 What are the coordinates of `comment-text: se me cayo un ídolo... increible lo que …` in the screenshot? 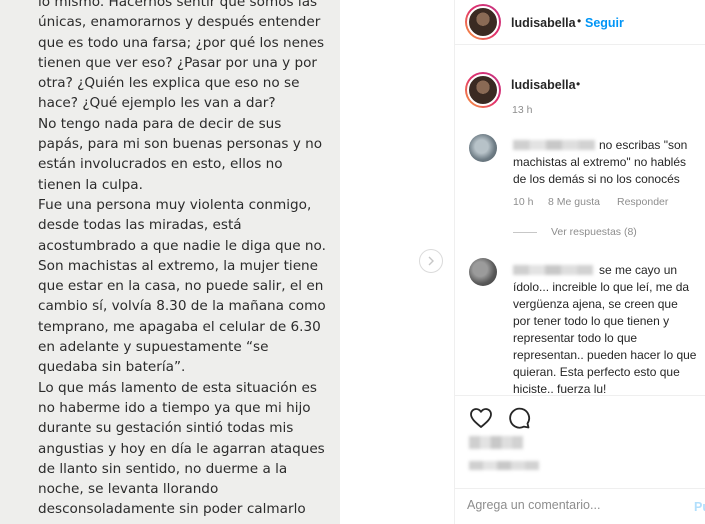 It's located at (605, 329).